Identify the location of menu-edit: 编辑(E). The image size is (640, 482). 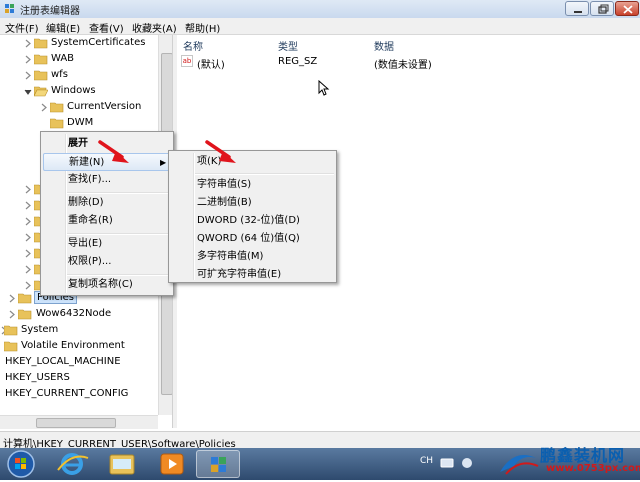
(63, 27).